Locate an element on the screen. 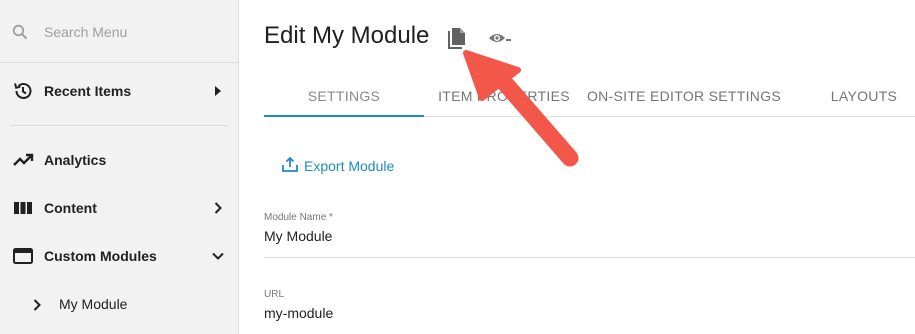 The width and height of the screenshot is (915, 334). url-field: URL is located at coordinates (589, 311).